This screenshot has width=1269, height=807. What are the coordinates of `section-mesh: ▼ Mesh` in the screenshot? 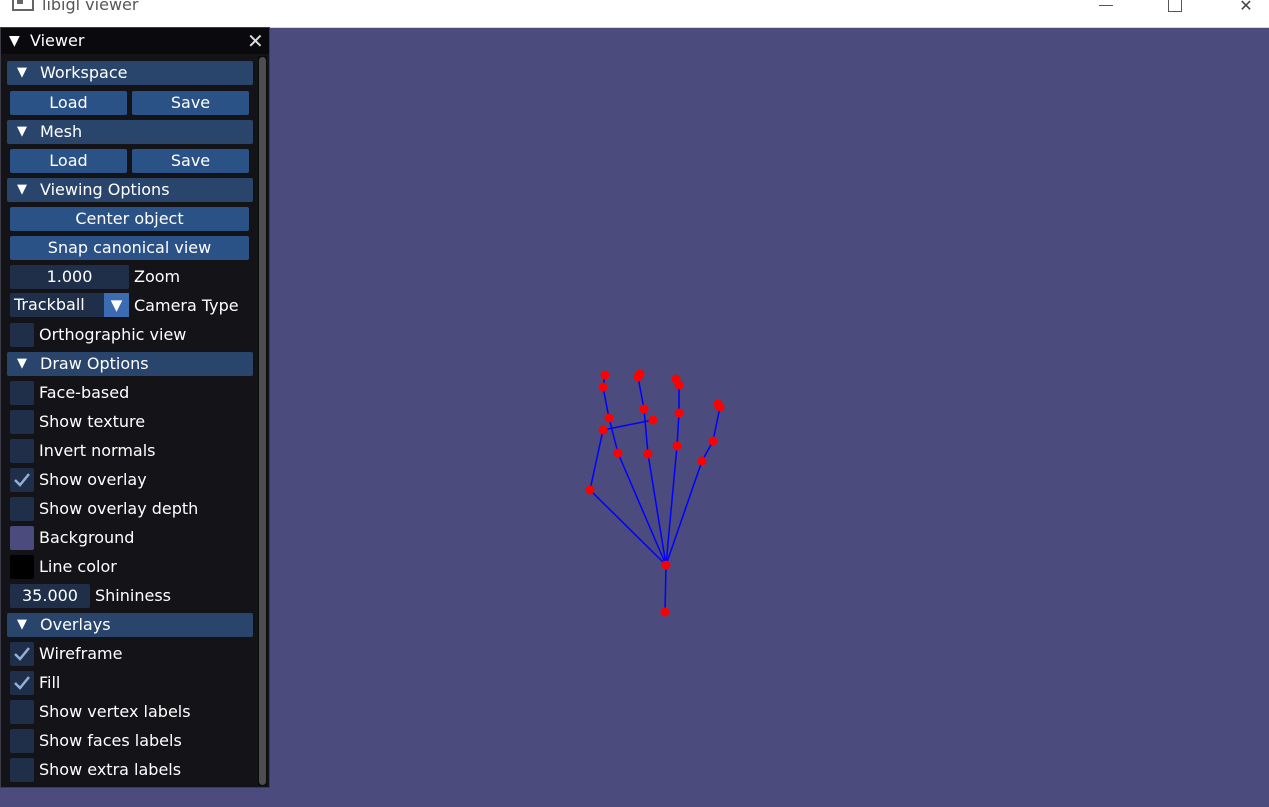 It's located at (130, 132).